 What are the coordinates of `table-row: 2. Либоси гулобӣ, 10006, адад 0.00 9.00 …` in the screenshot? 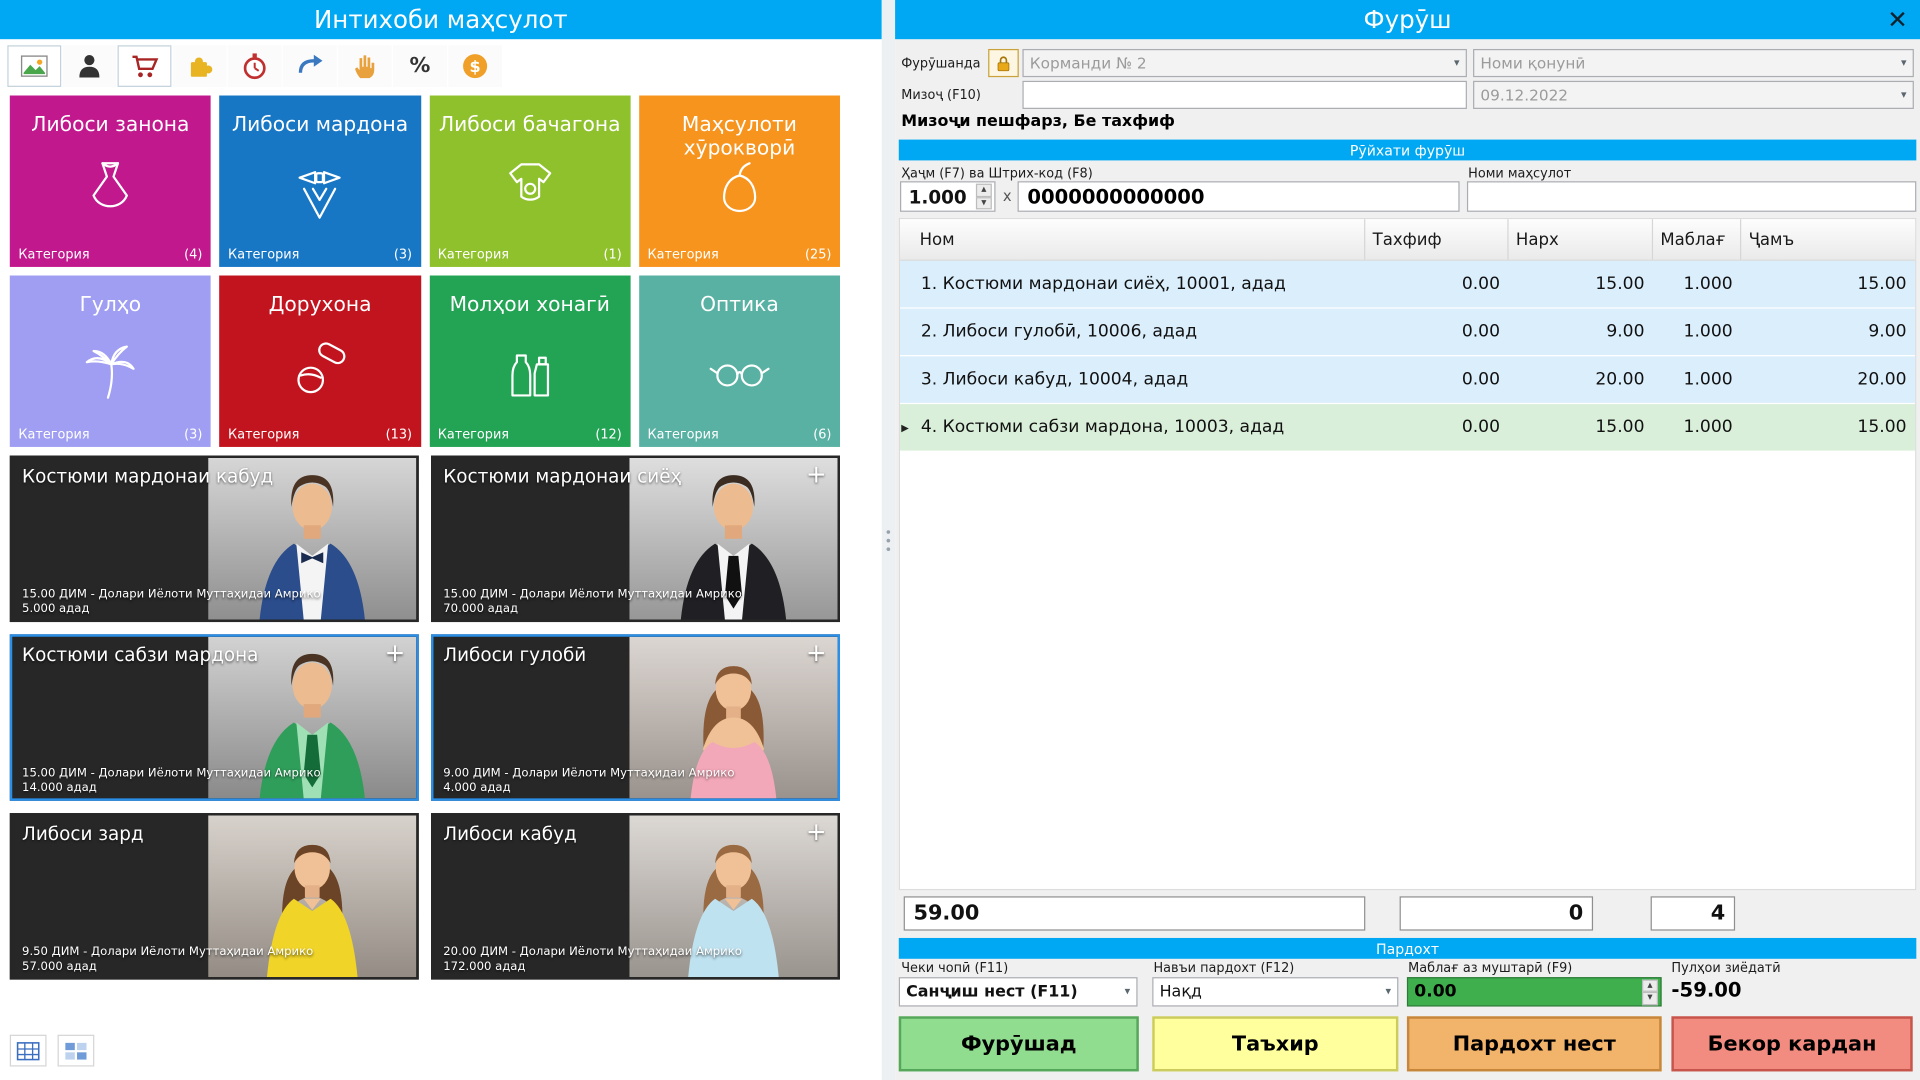 It's located at (1408, 332).